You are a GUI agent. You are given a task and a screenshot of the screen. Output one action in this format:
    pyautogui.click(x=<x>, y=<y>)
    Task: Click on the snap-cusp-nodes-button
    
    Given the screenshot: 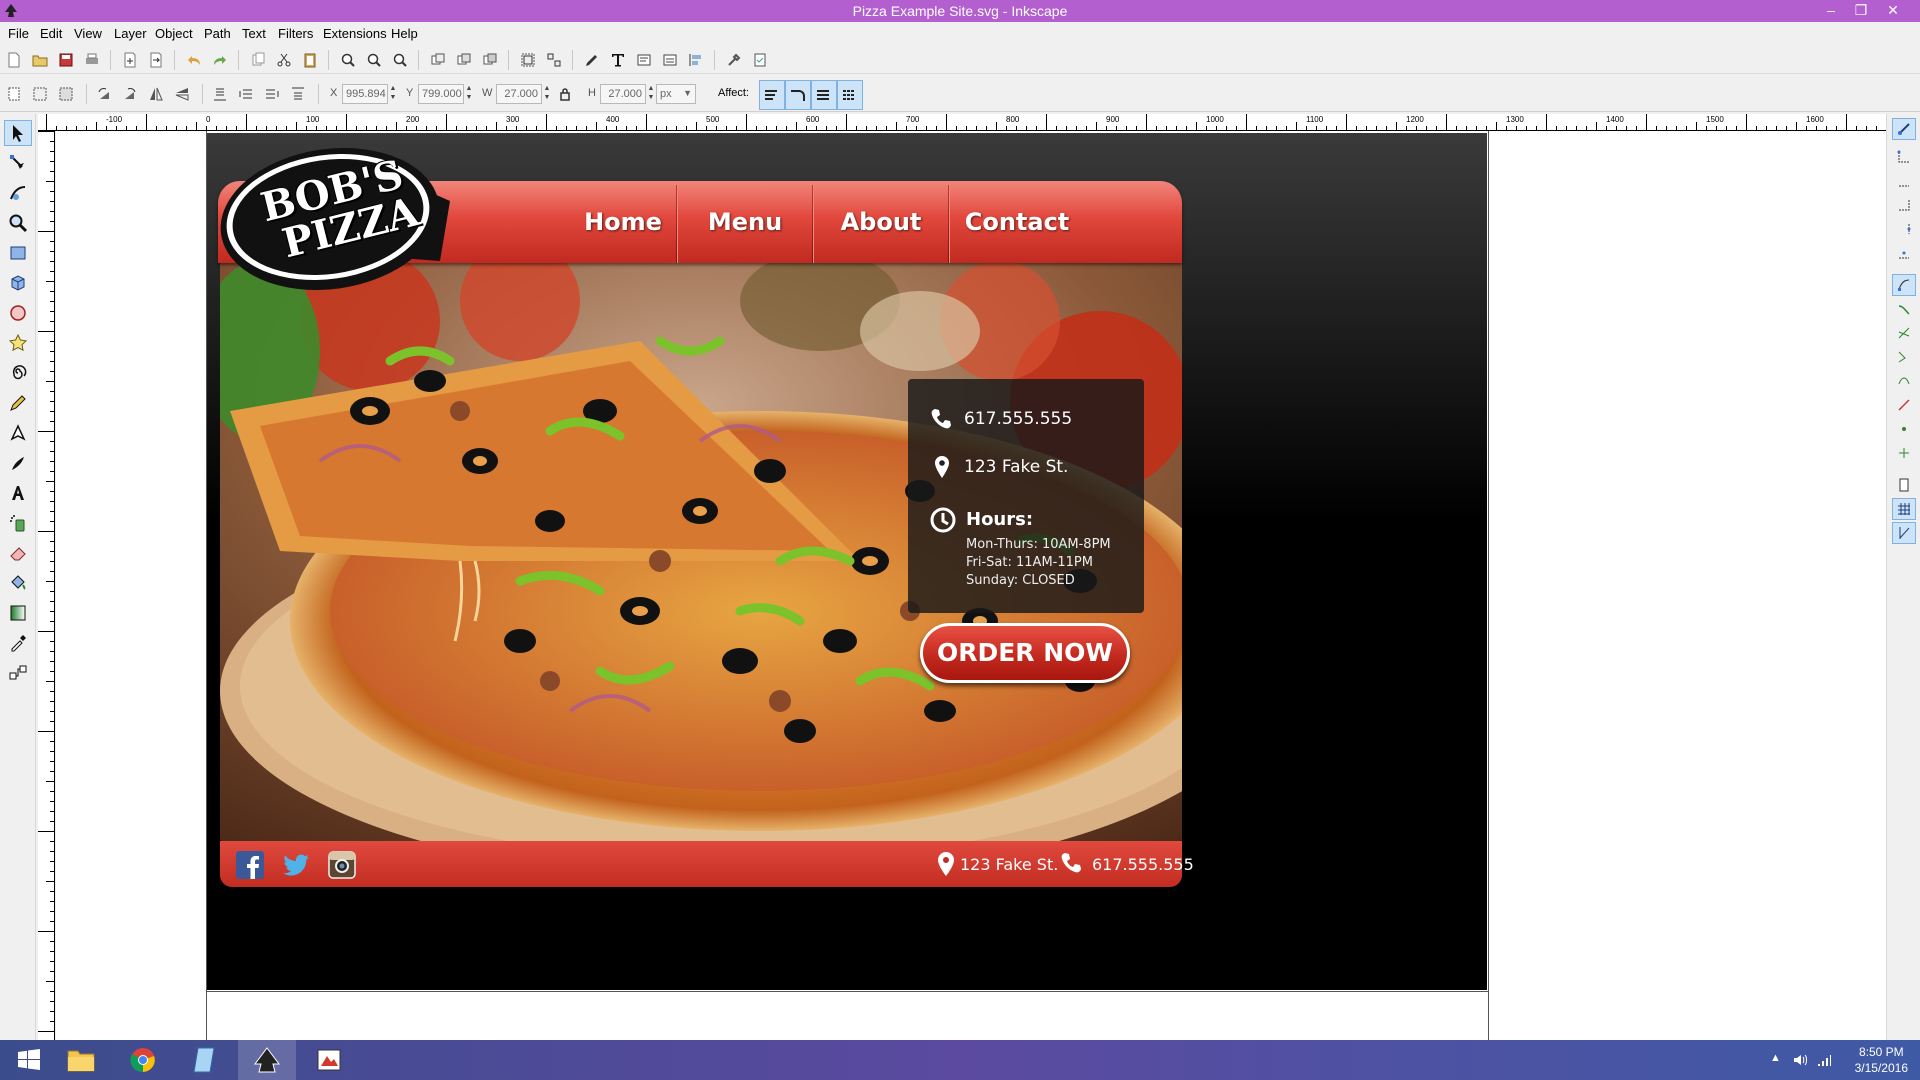 What is the action you would take?
    pyautogui.click(x=1904, y=357)
    